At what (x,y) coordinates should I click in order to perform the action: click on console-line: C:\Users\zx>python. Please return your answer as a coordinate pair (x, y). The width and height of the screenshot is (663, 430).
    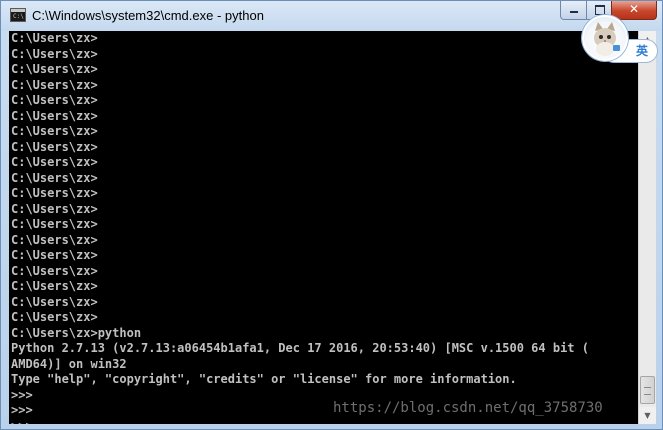
    Looking at the image, I should click on (76, 332).